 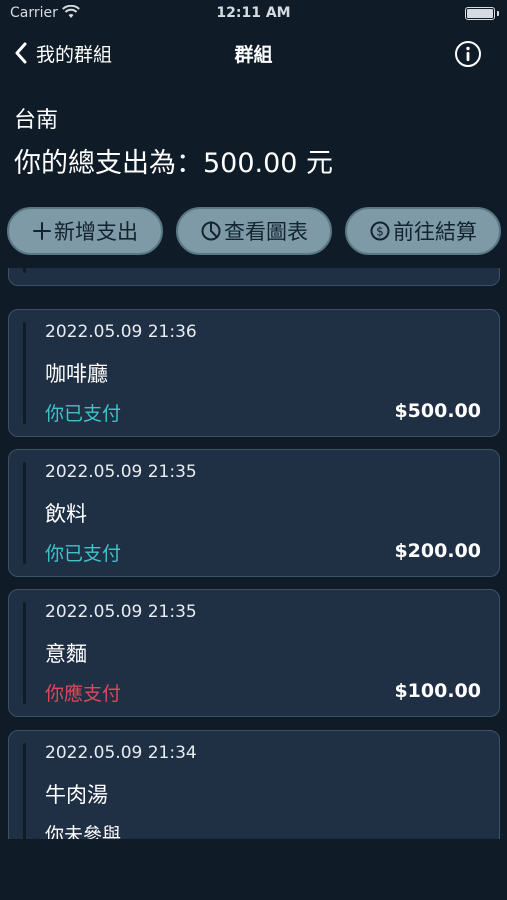 What do you see at coordinates (83, 694) in the screenshot?
I see `expense-status: 你應支付` at bounding box center [83, 694].